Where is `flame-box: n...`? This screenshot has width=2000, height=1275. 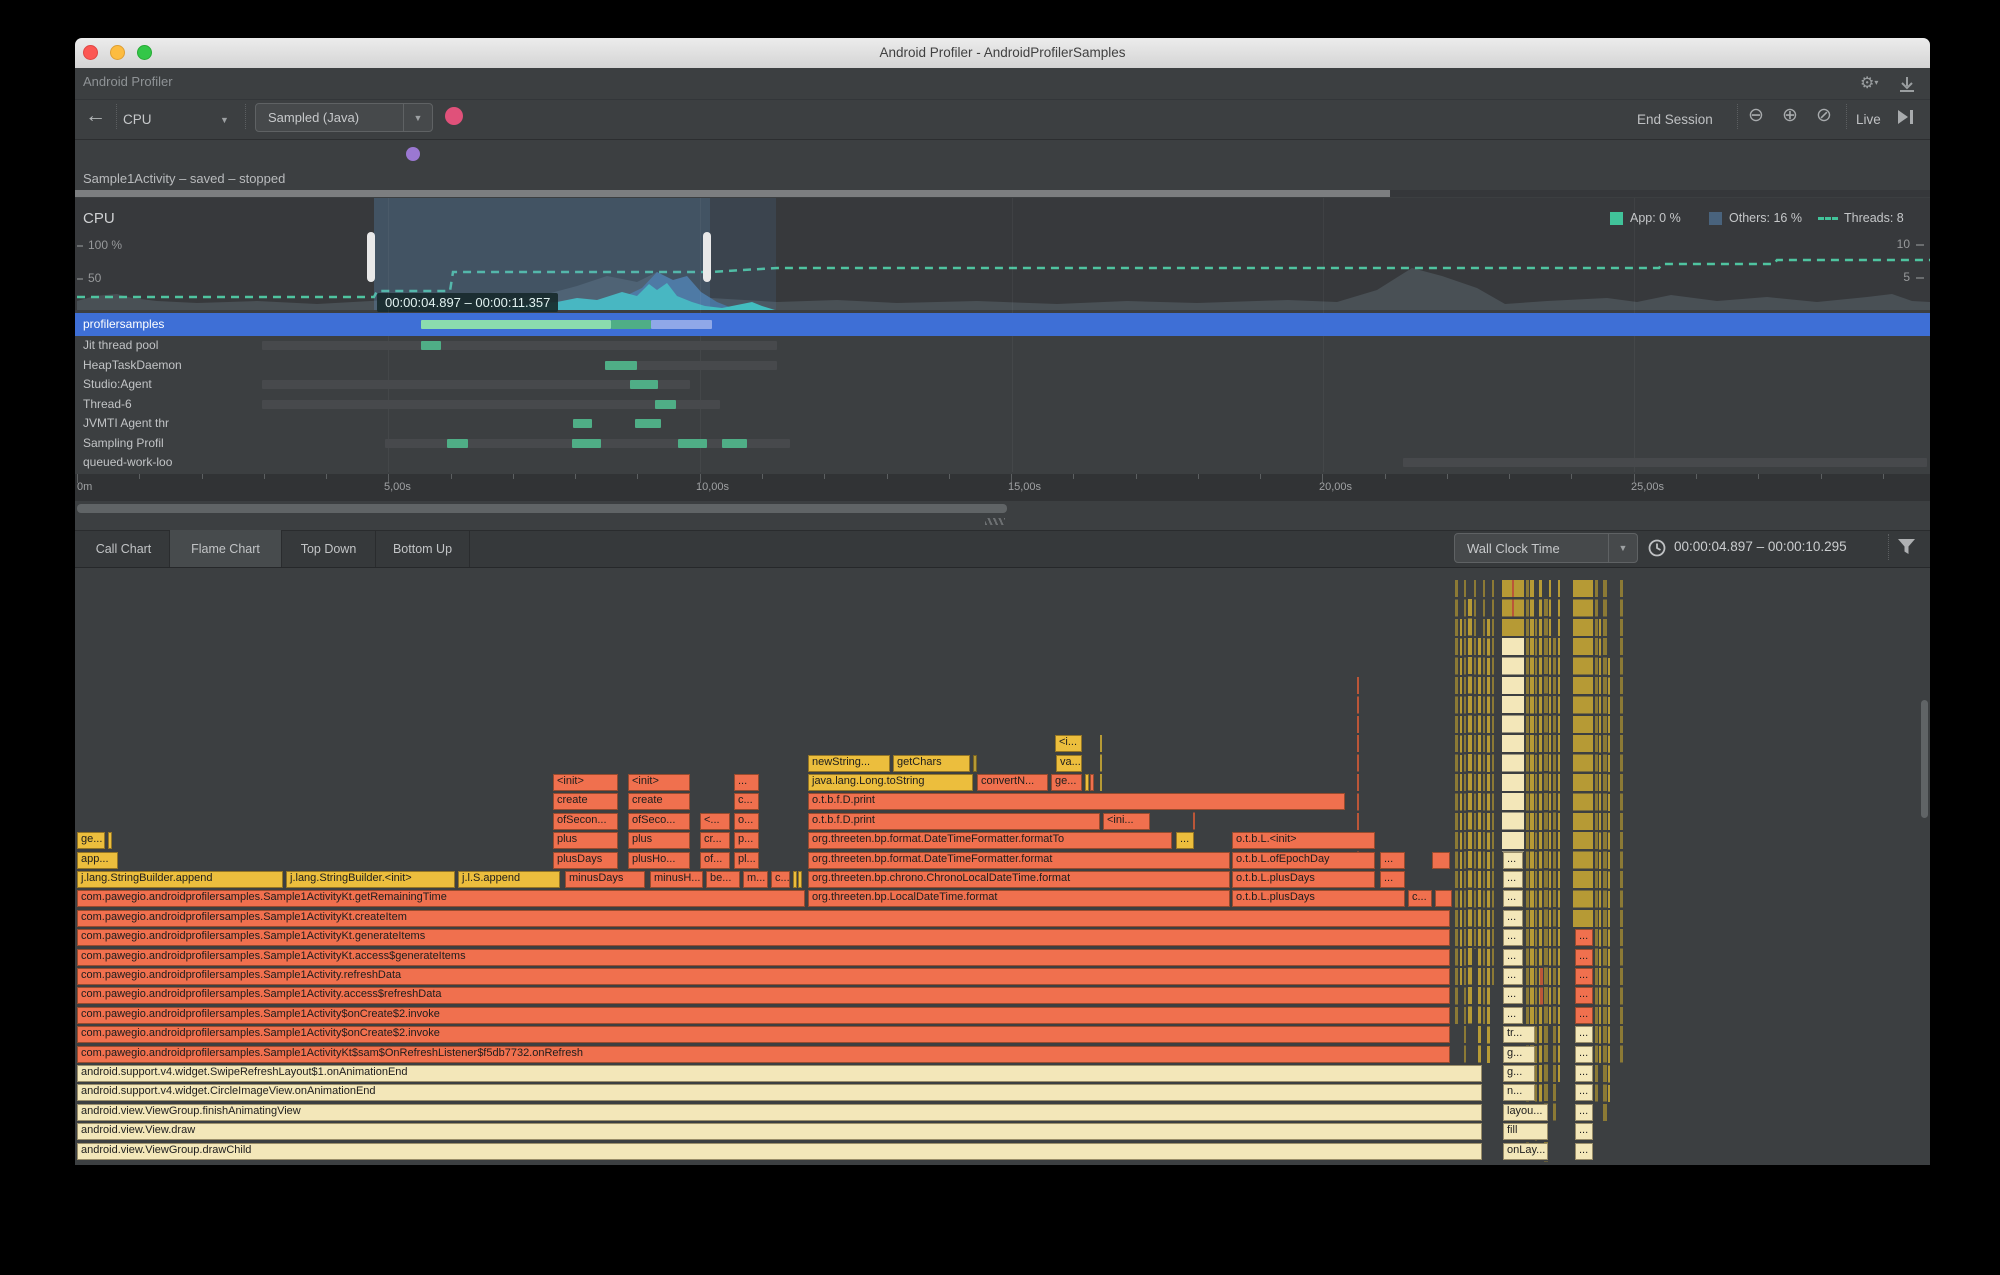 flame-box: n... is located at coordinates (1519, 1093).